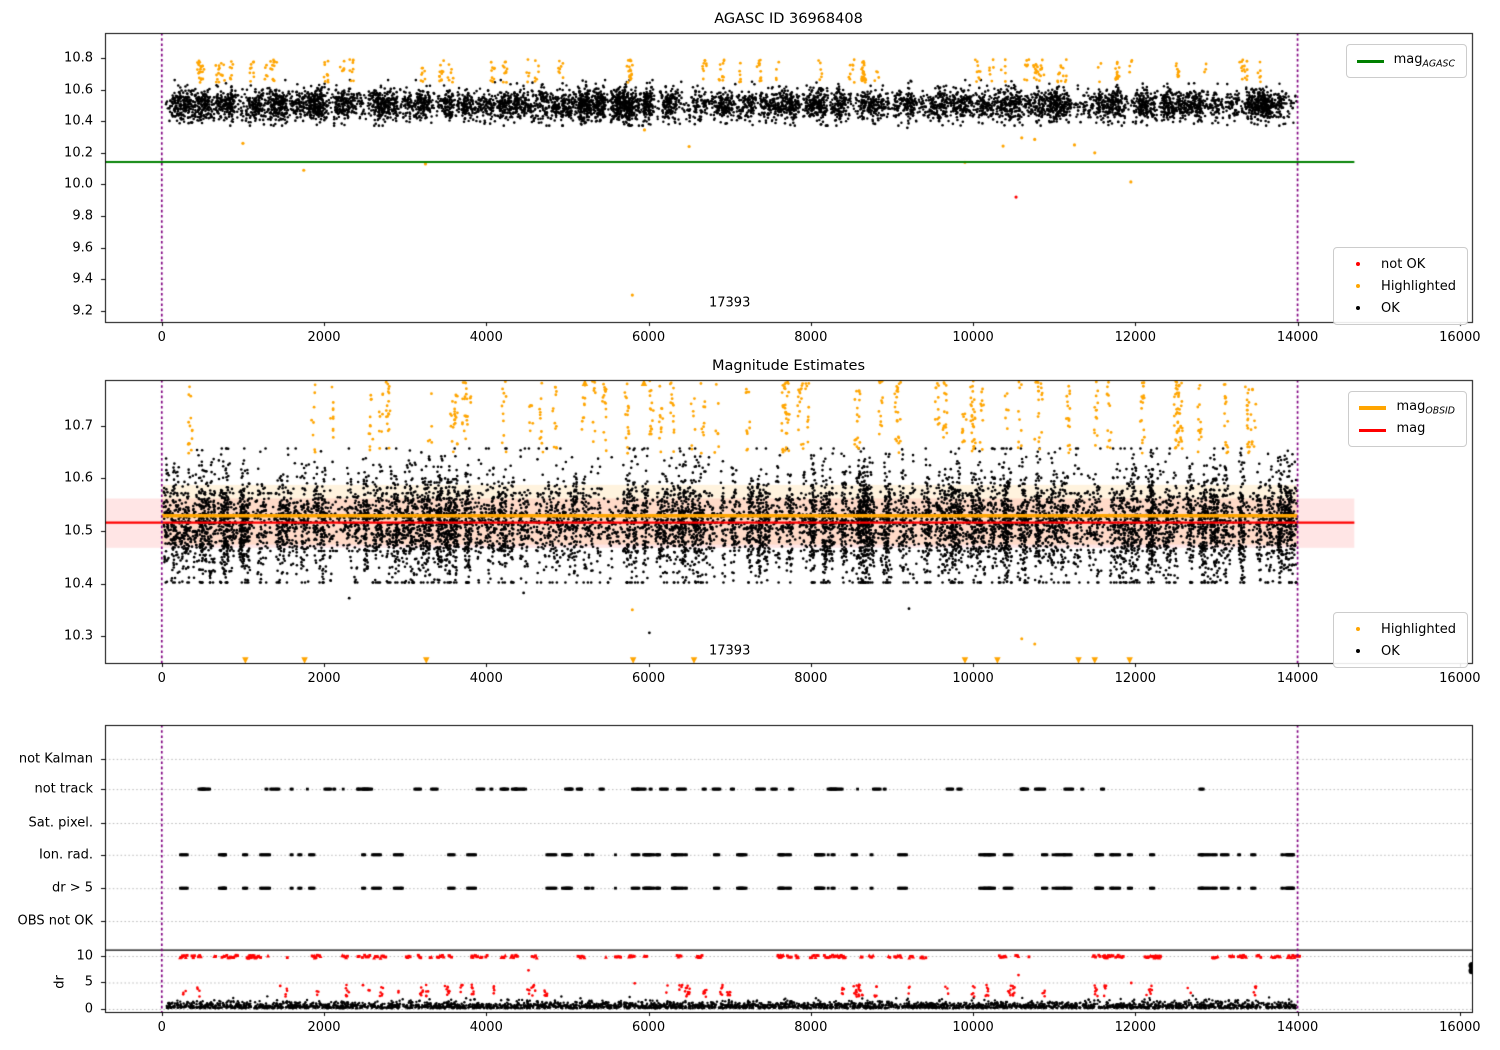 The height and width of the screenshot is (1050, 1500). Describe the element at coordinates (72, 888) in the screenshot. I see `y-tick-label: dr > 5` at that location.